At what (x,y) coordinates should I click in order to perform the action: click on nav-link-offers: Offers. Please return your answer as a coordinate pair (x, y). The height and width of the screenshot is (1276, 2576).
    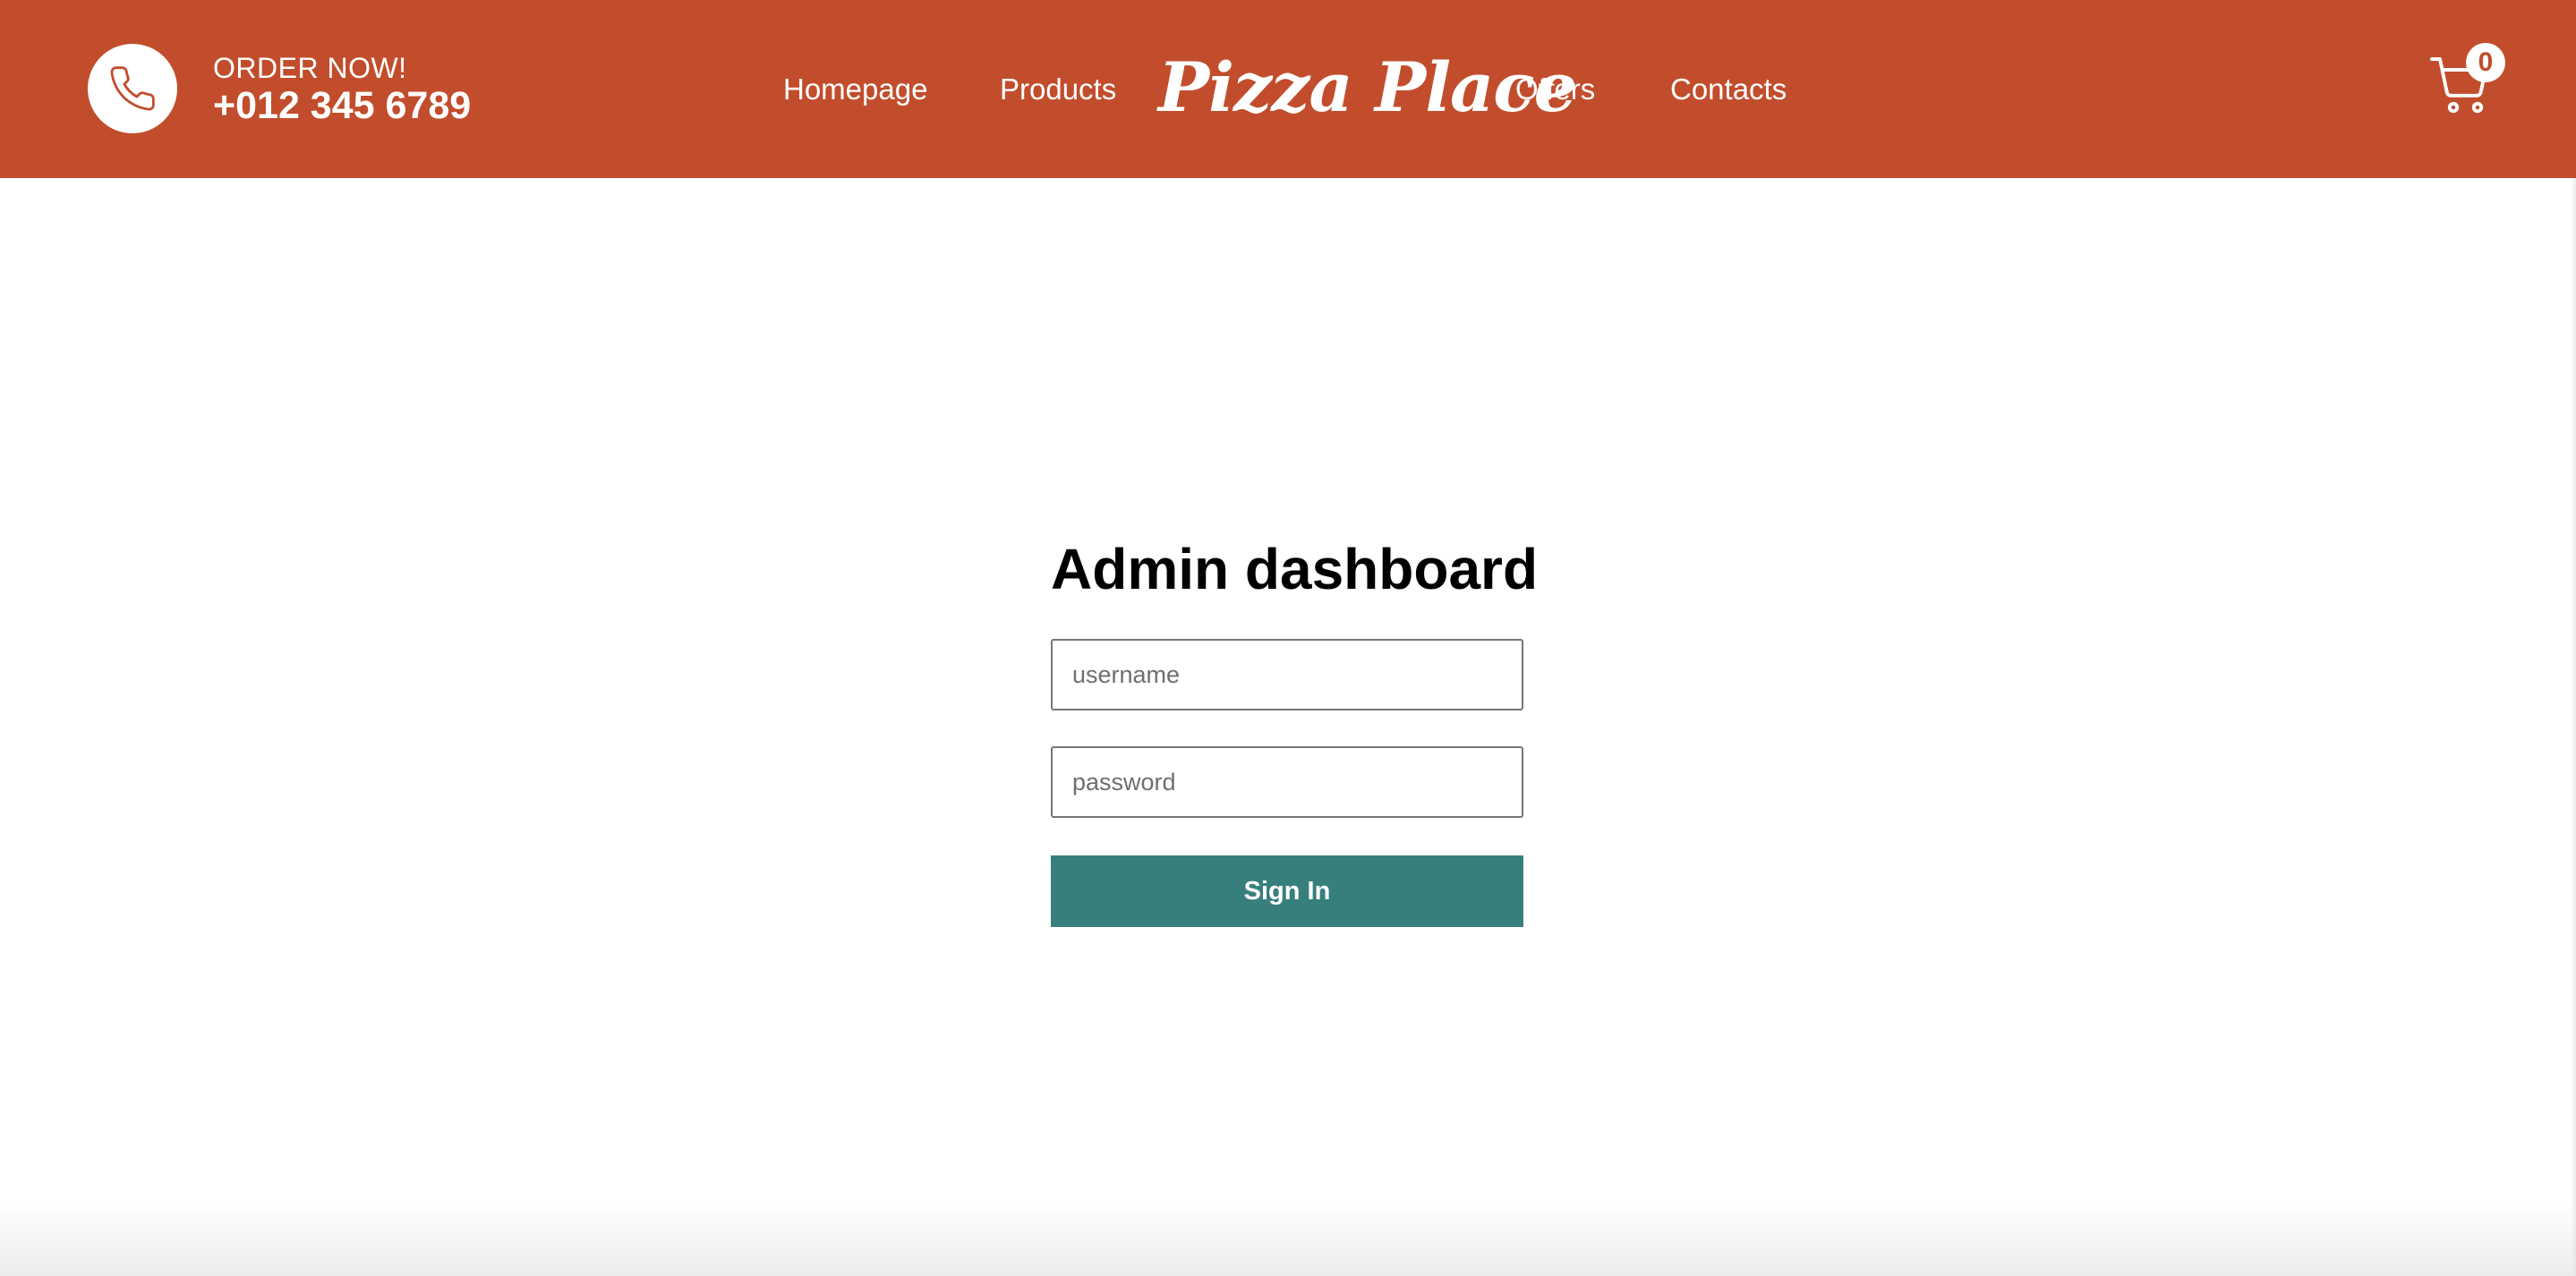
    Looking at the image, I should click on (1555, 89).